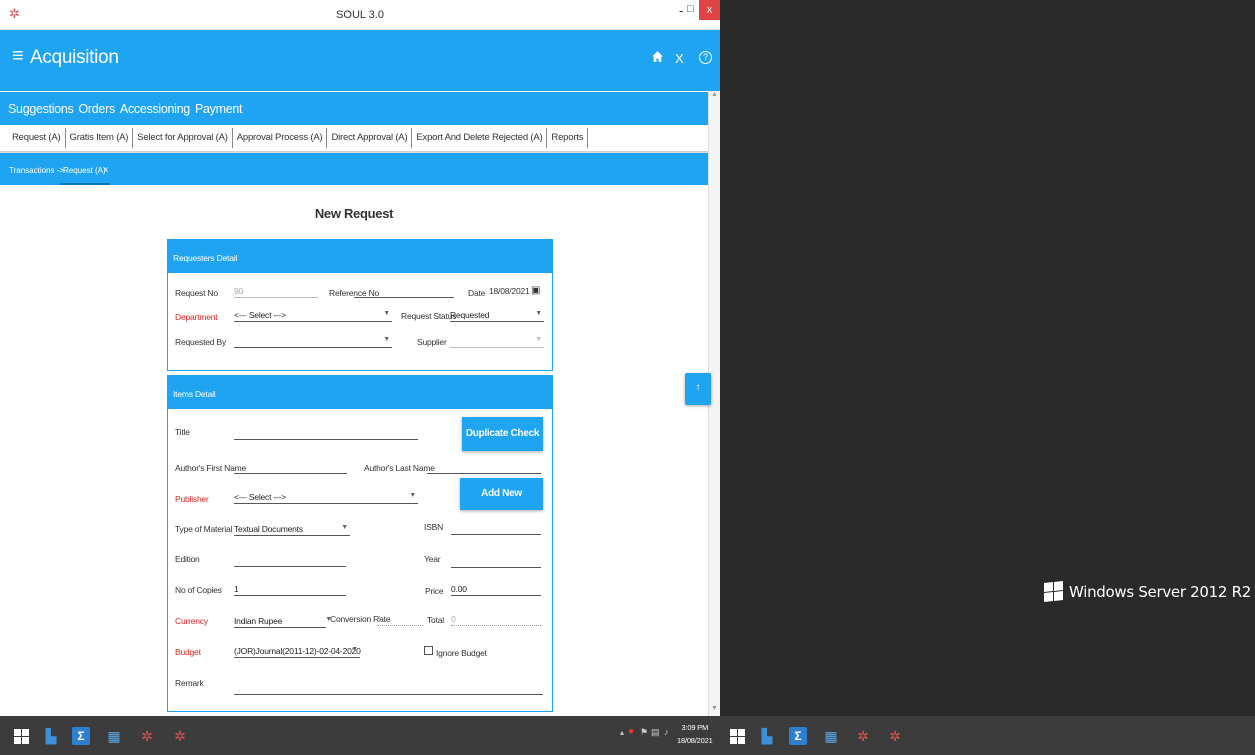  Describe the element at coordinates (695, 727) in the screenshot. I see `clock-time: 3:09 PM` at that location.